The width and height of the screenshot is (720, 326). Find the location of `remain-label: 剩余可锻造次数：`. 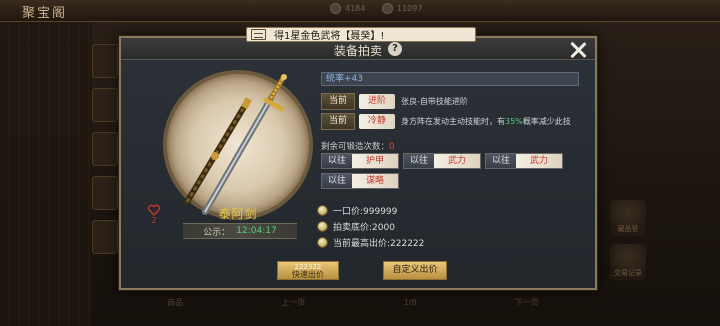

remain-label: 剩余可锻造次数： is located at coordinates (355, 147).